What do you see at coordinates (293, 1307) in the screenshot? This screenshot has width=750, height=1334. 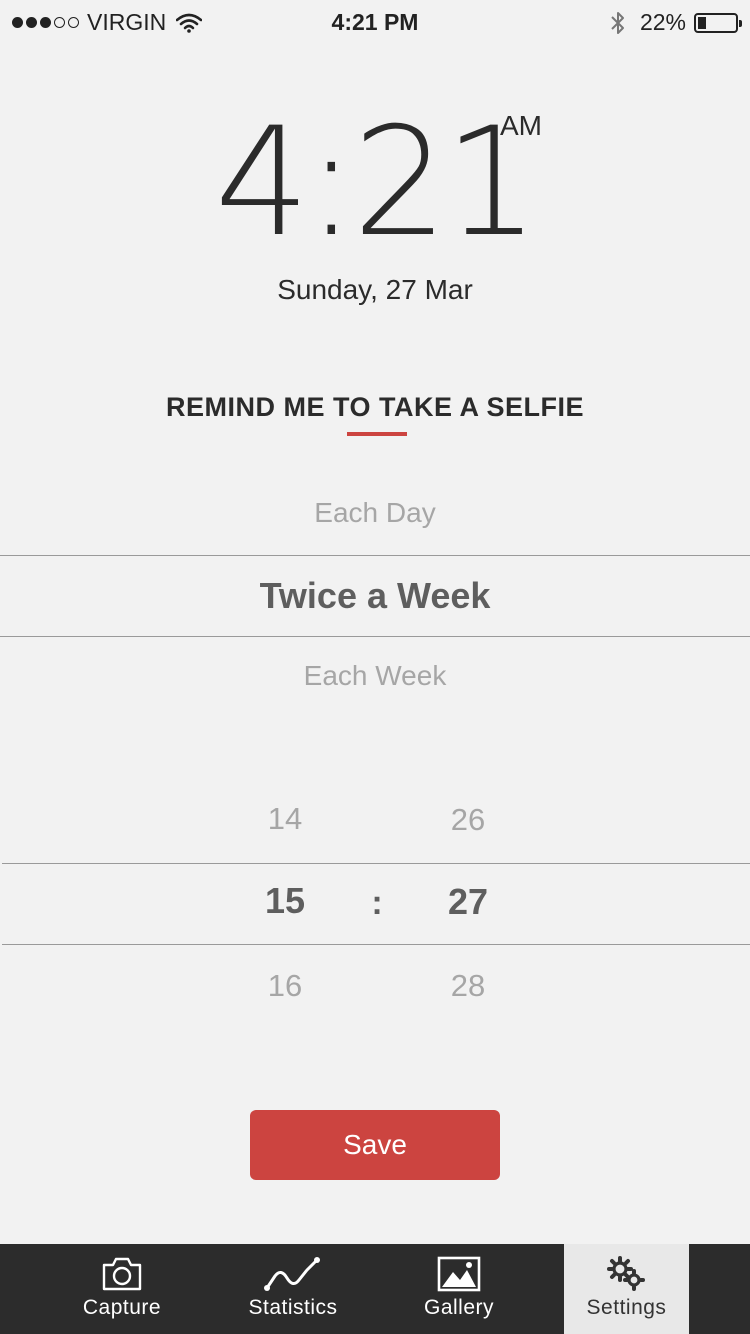 I see `tab-label: Statistics` at bounding box center [293, 1307].